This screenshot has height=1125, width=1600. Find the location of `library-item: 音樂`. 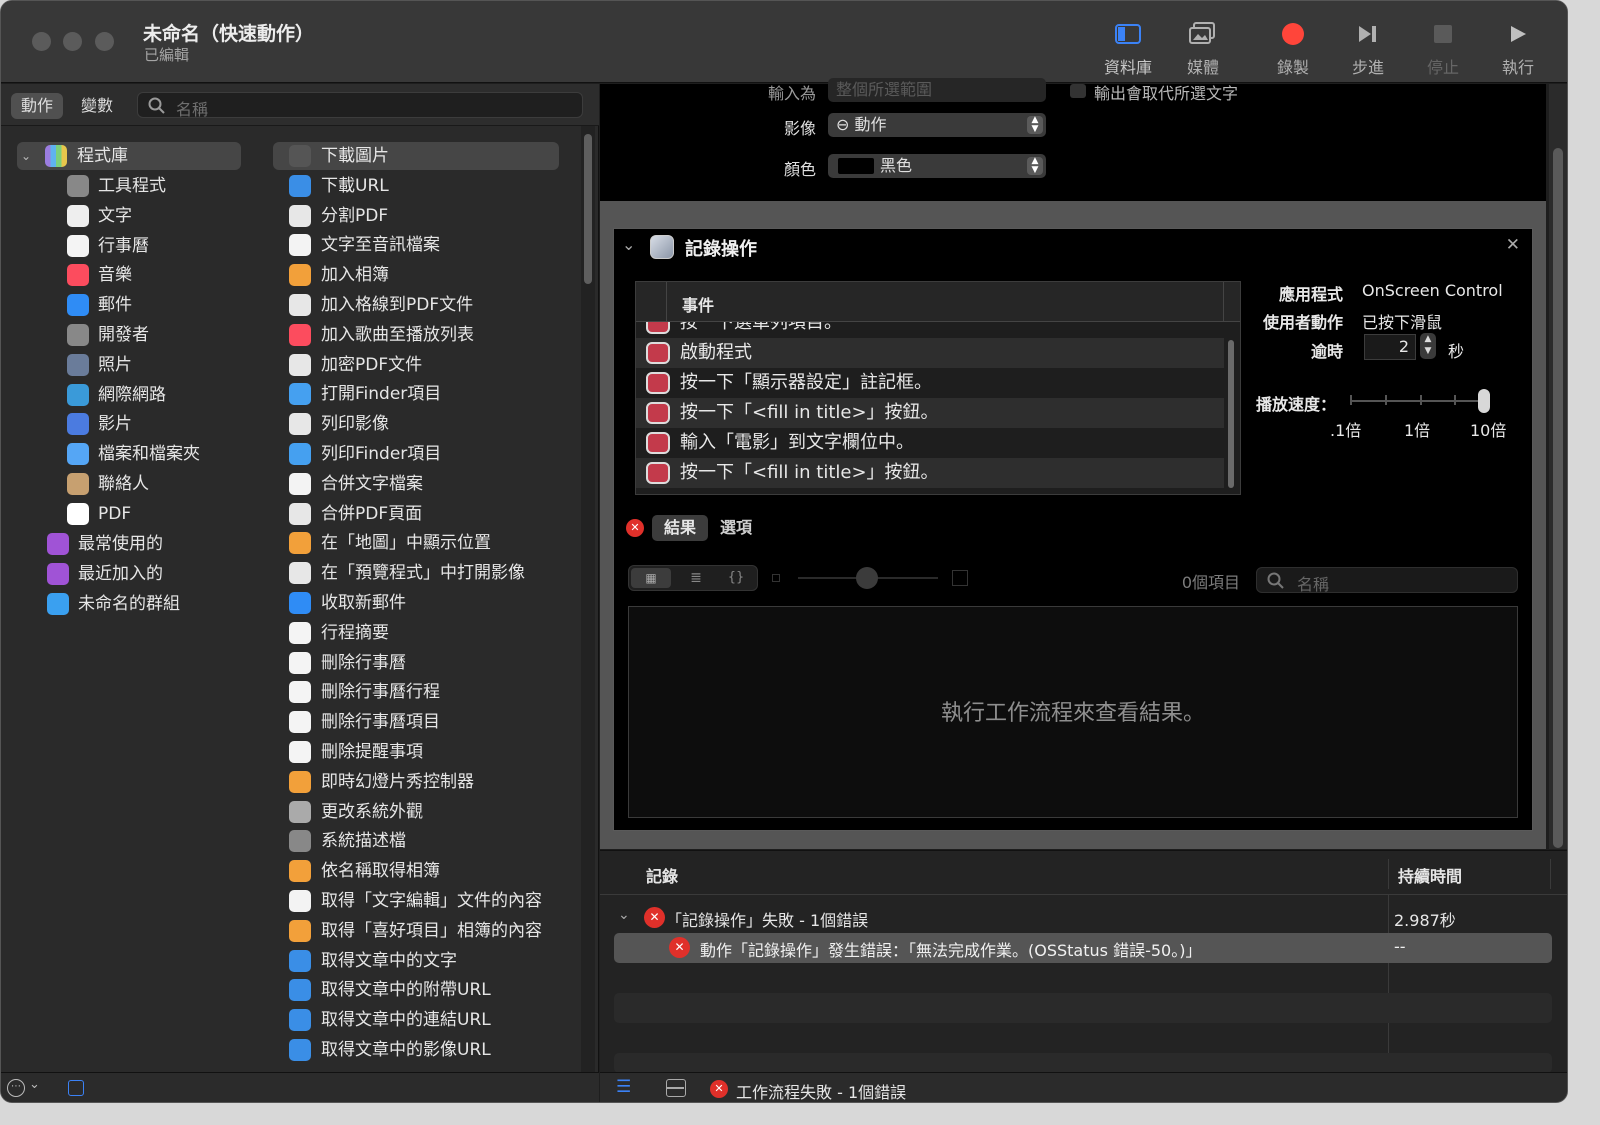

library-item: 音樂 is located at coordinates (121, 275).